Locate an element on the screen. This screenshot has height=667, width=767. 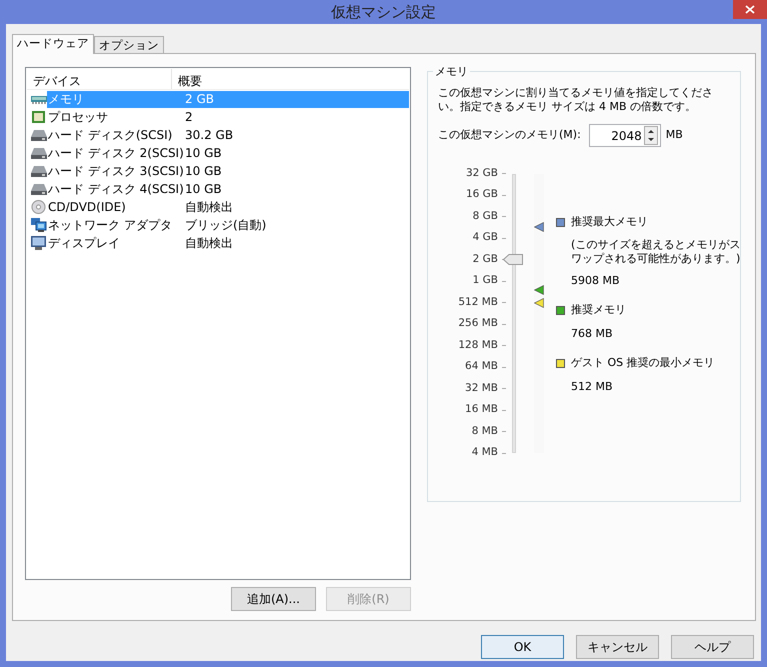
legend-title: ゲスト OS 推奨の最小メモリ is located at coordinates (643, 363).